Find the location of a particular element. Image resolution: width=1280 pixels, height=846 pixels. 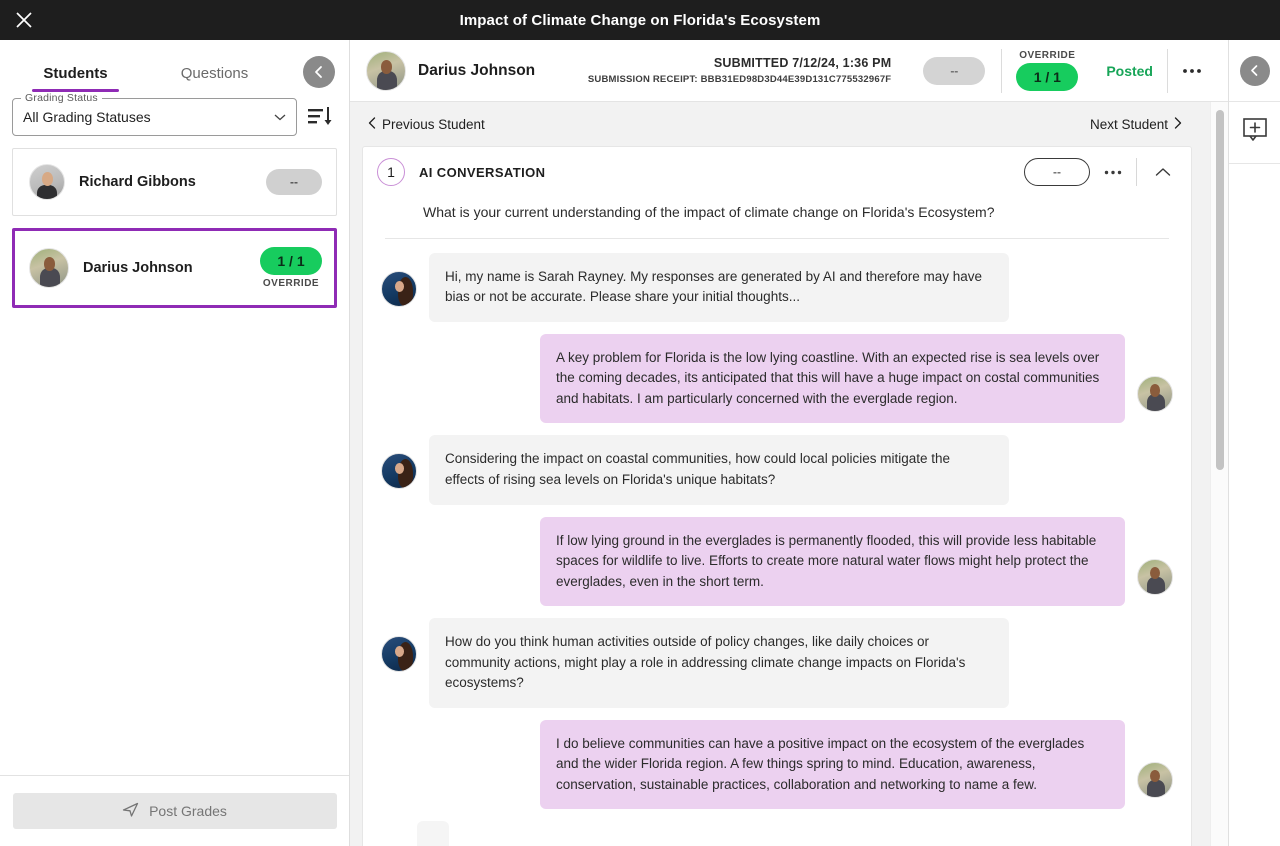

close-icon is located at coordinates (24, 20).